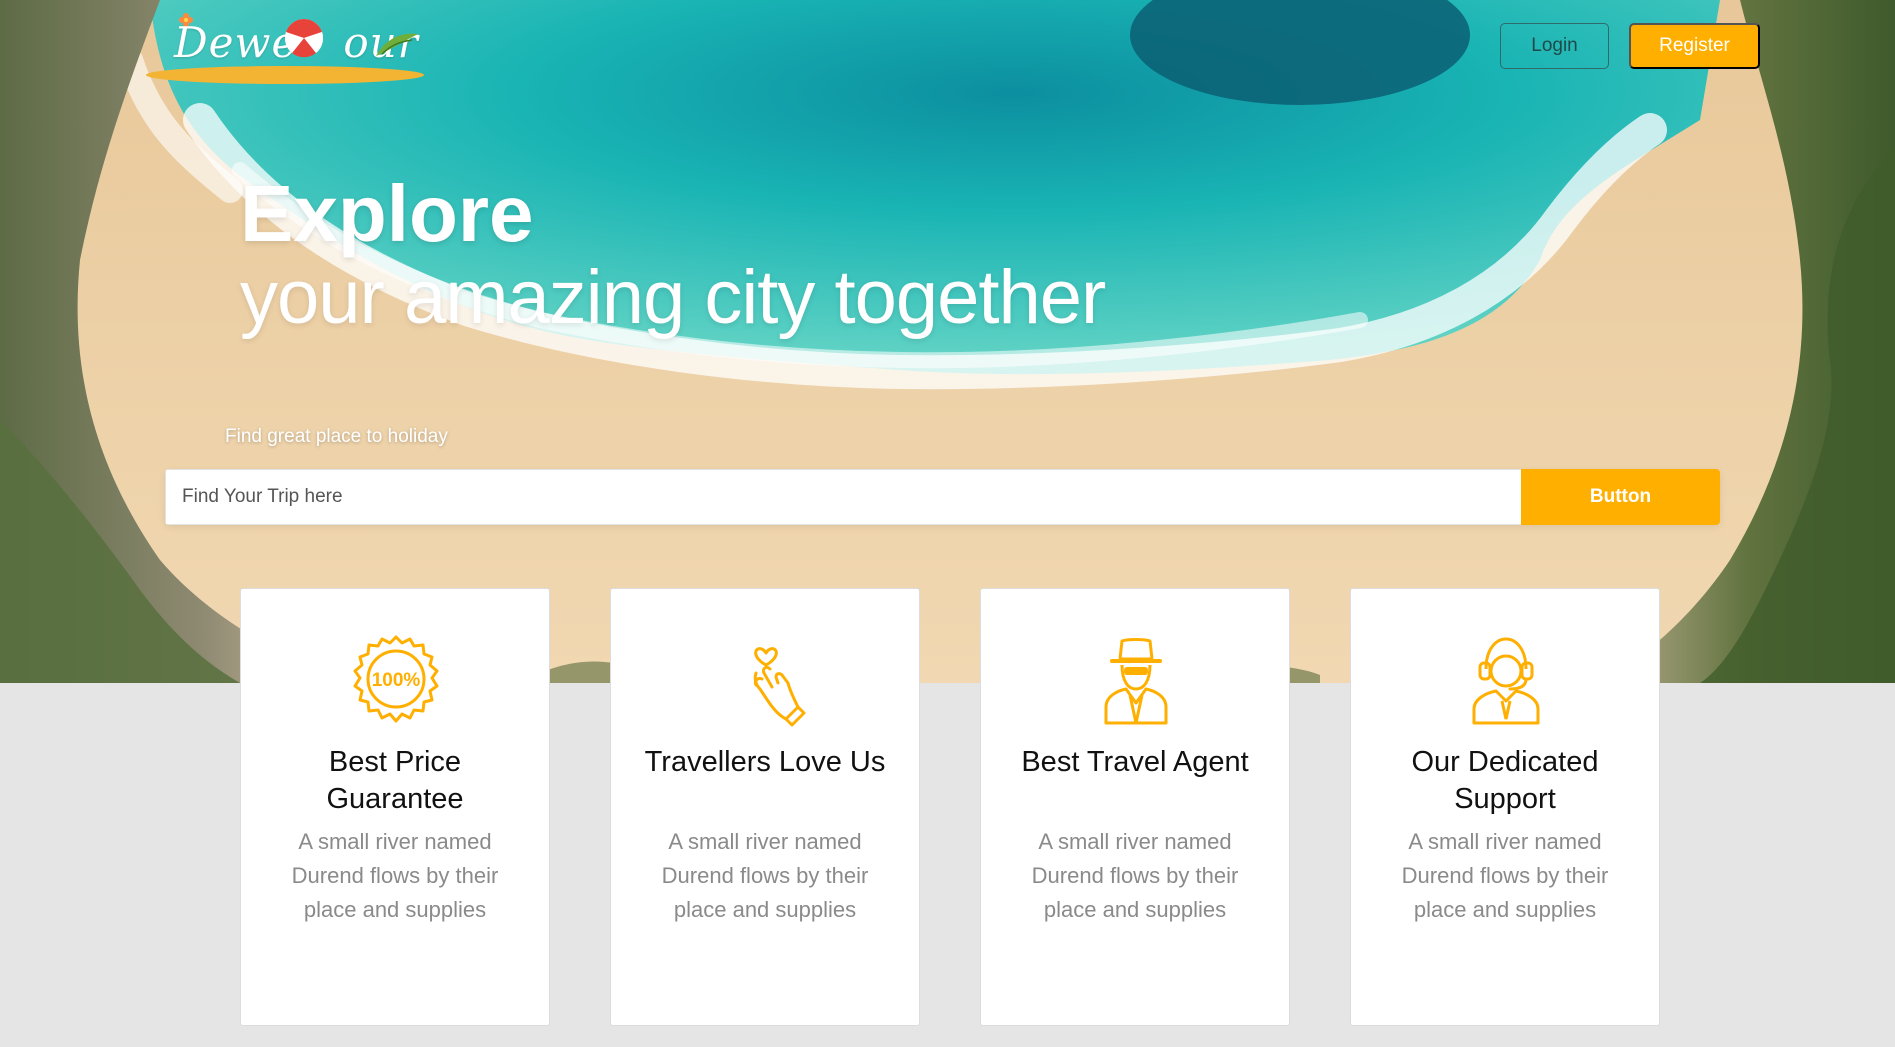  I want to click on travel-agent-icon, so click(1136, 681).